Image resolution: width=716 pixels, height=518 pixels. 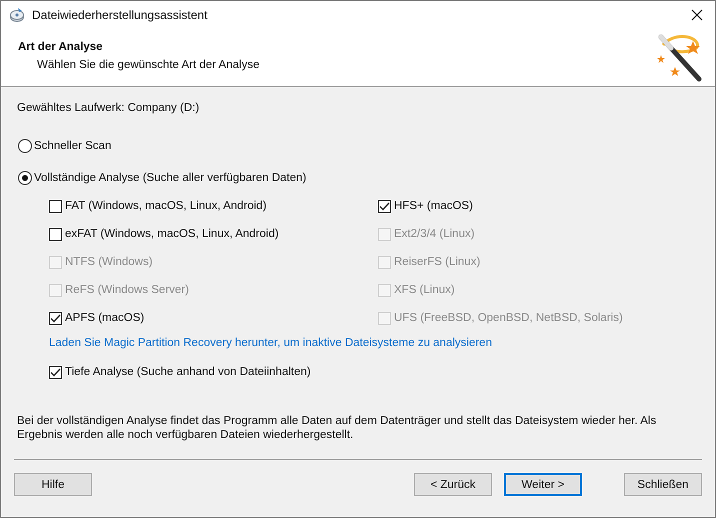 What do you see at coordinates (120, 15) in the screenshot?
I see `window-title: Dateiwiederherstellungsassistent` at bounding box center [120, 15].